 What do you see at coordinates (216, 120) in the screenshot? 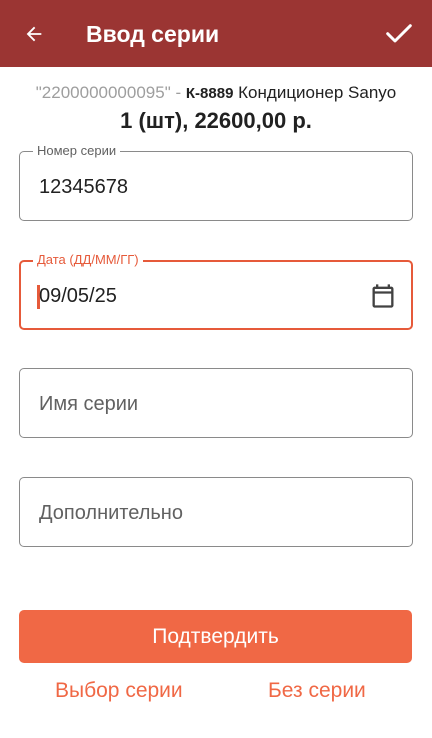
I see `quantity-price: 1 (шт), 22600,00 р.` at bounding box center [216, 120].